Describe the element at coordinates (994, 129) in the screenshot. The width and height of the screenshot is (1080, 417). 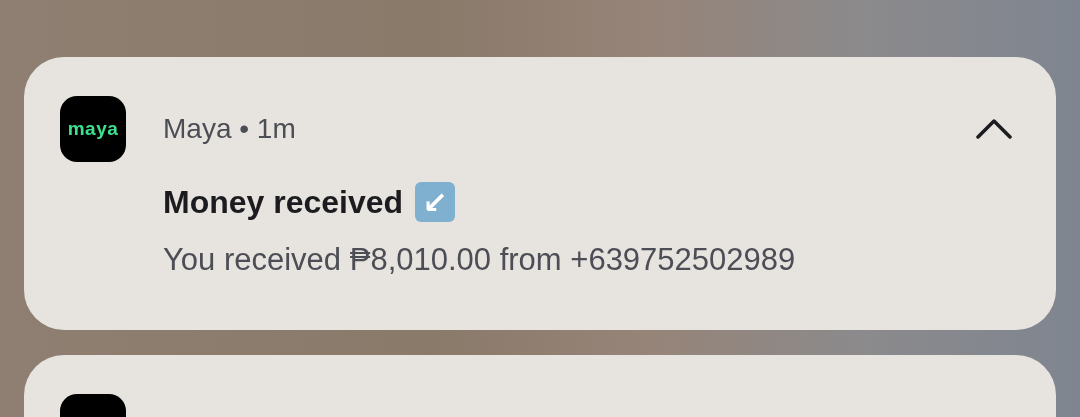
I see `chevron-up-icon` at that location.